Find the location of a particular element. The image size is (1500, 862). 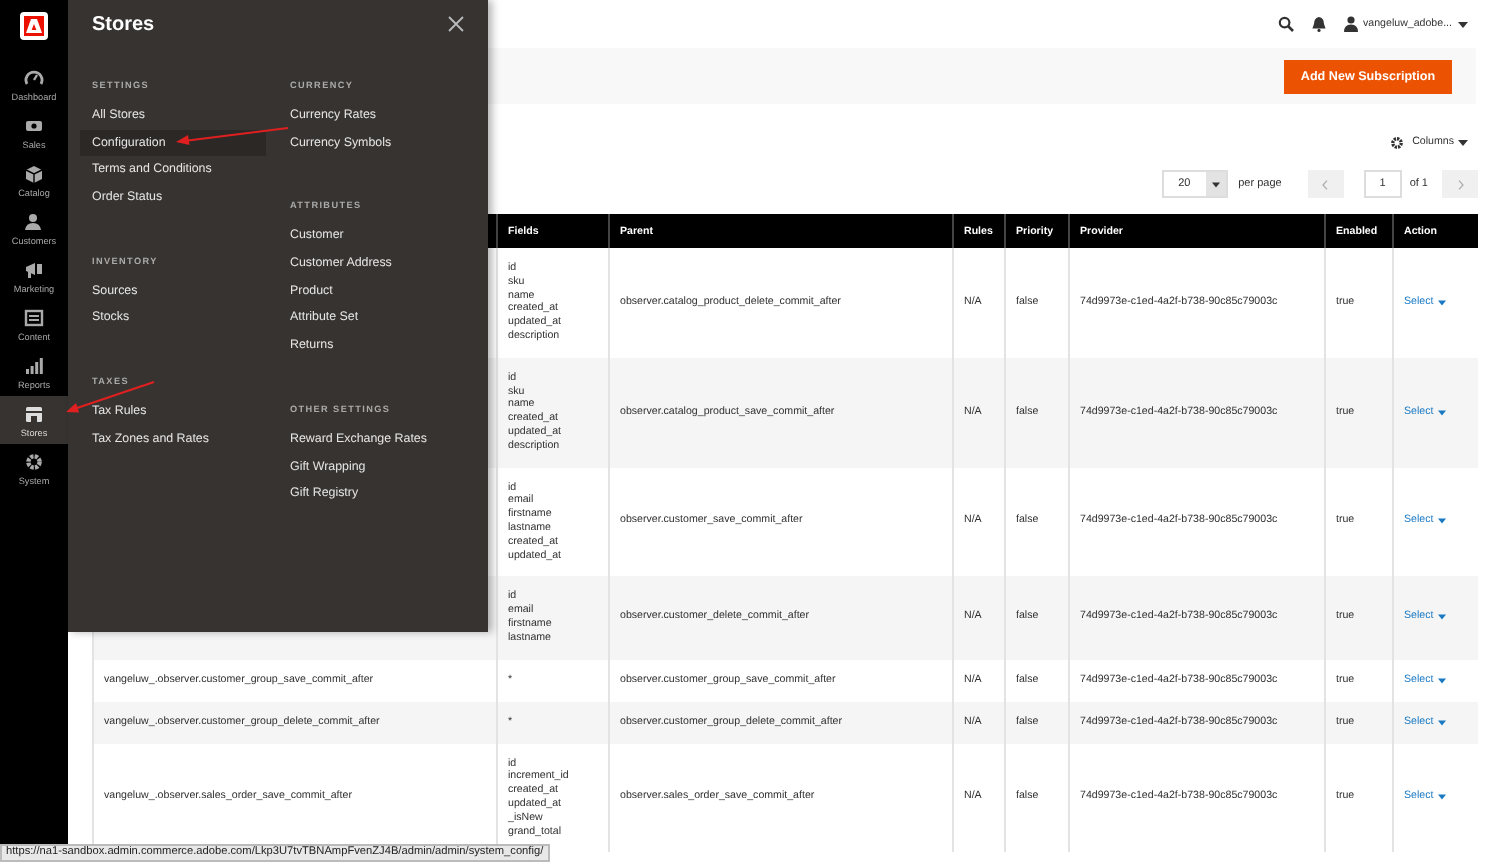

flyout-title: Stores is located at coordinates (123, 24).